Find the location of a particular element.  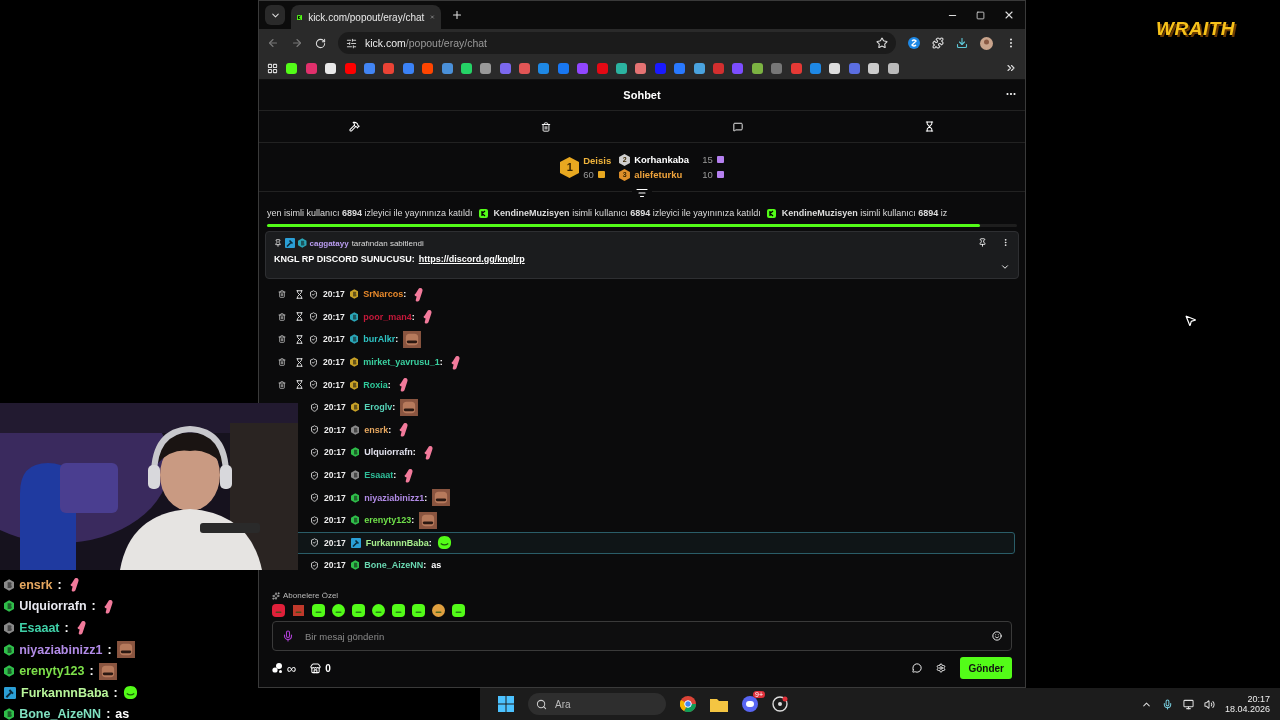

download-icon is located at coordinates (962, 43).